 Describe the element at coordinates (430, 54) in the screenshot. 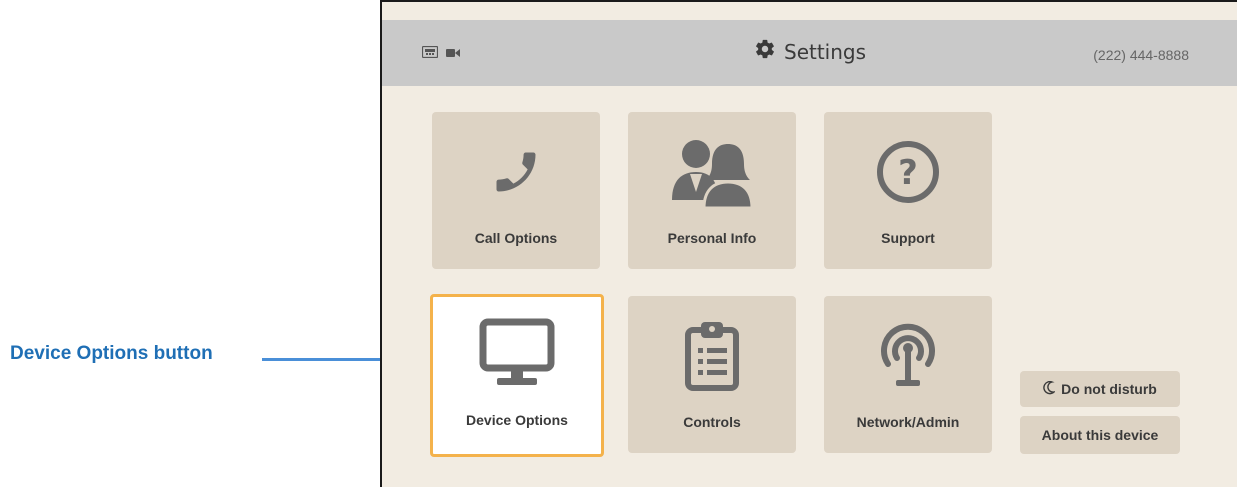

I see `network-icon` at that location.